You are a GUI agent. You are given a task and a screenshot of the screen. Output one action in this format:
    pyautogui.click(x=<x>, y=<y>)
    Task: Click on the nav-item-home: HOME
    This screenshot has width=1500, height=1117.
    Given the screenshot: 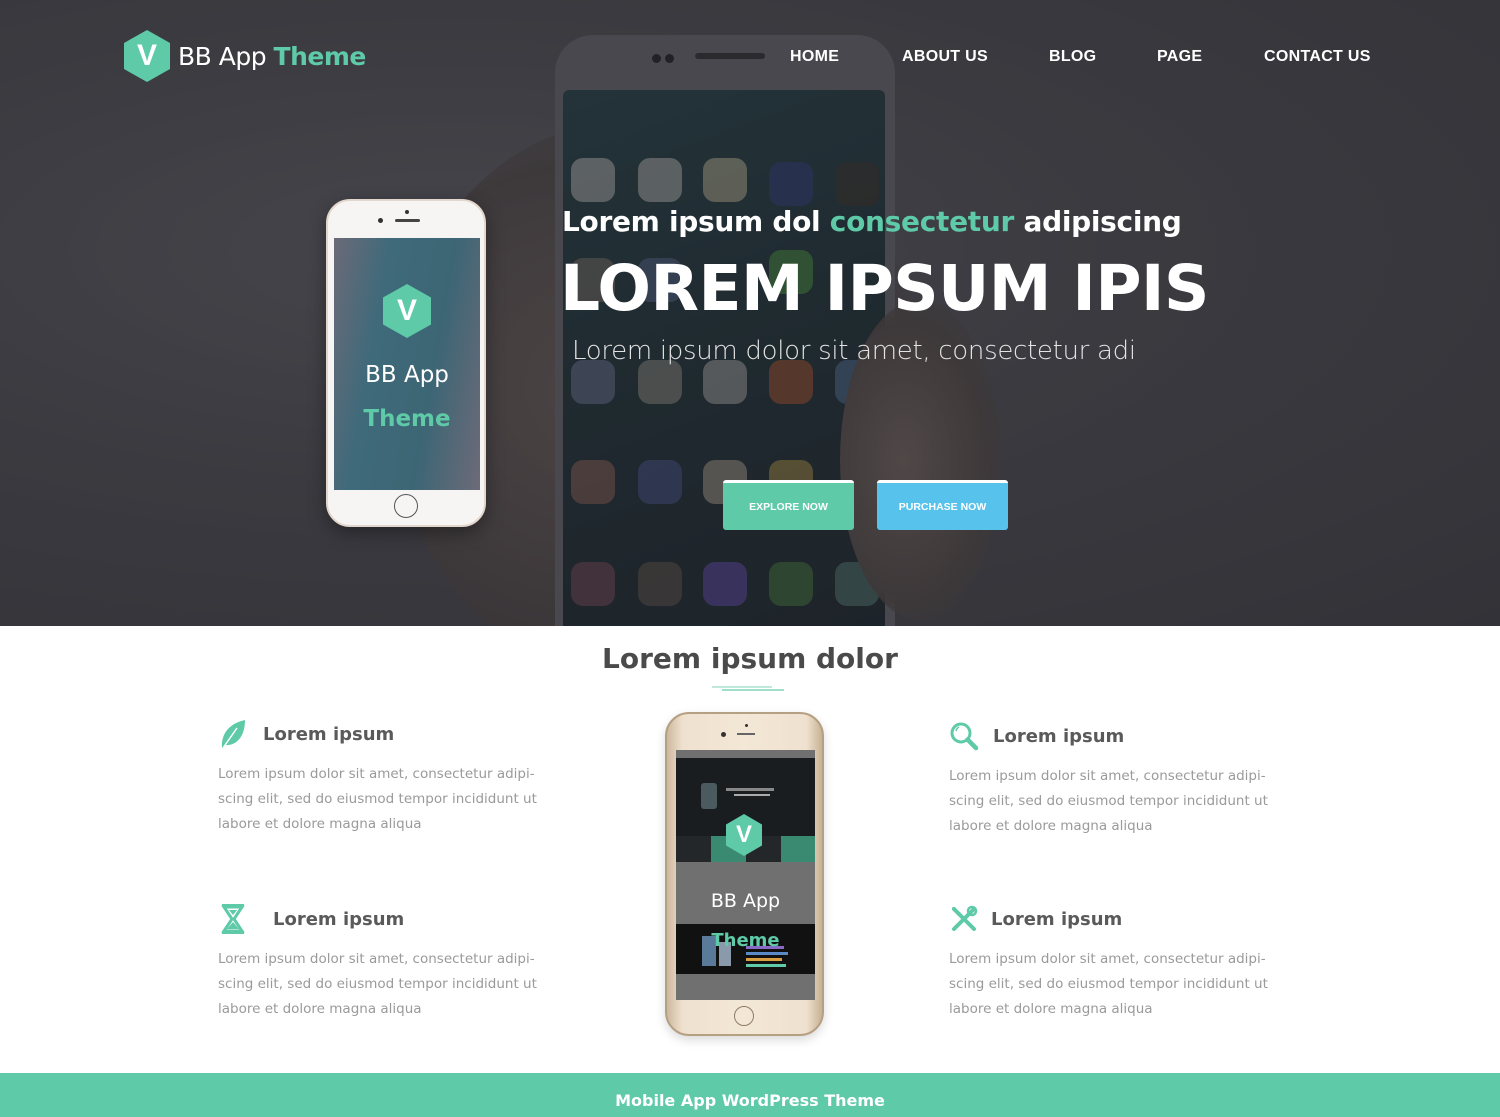 What is the action you would take?
    pyautogui.click(x=814, y=57)
    